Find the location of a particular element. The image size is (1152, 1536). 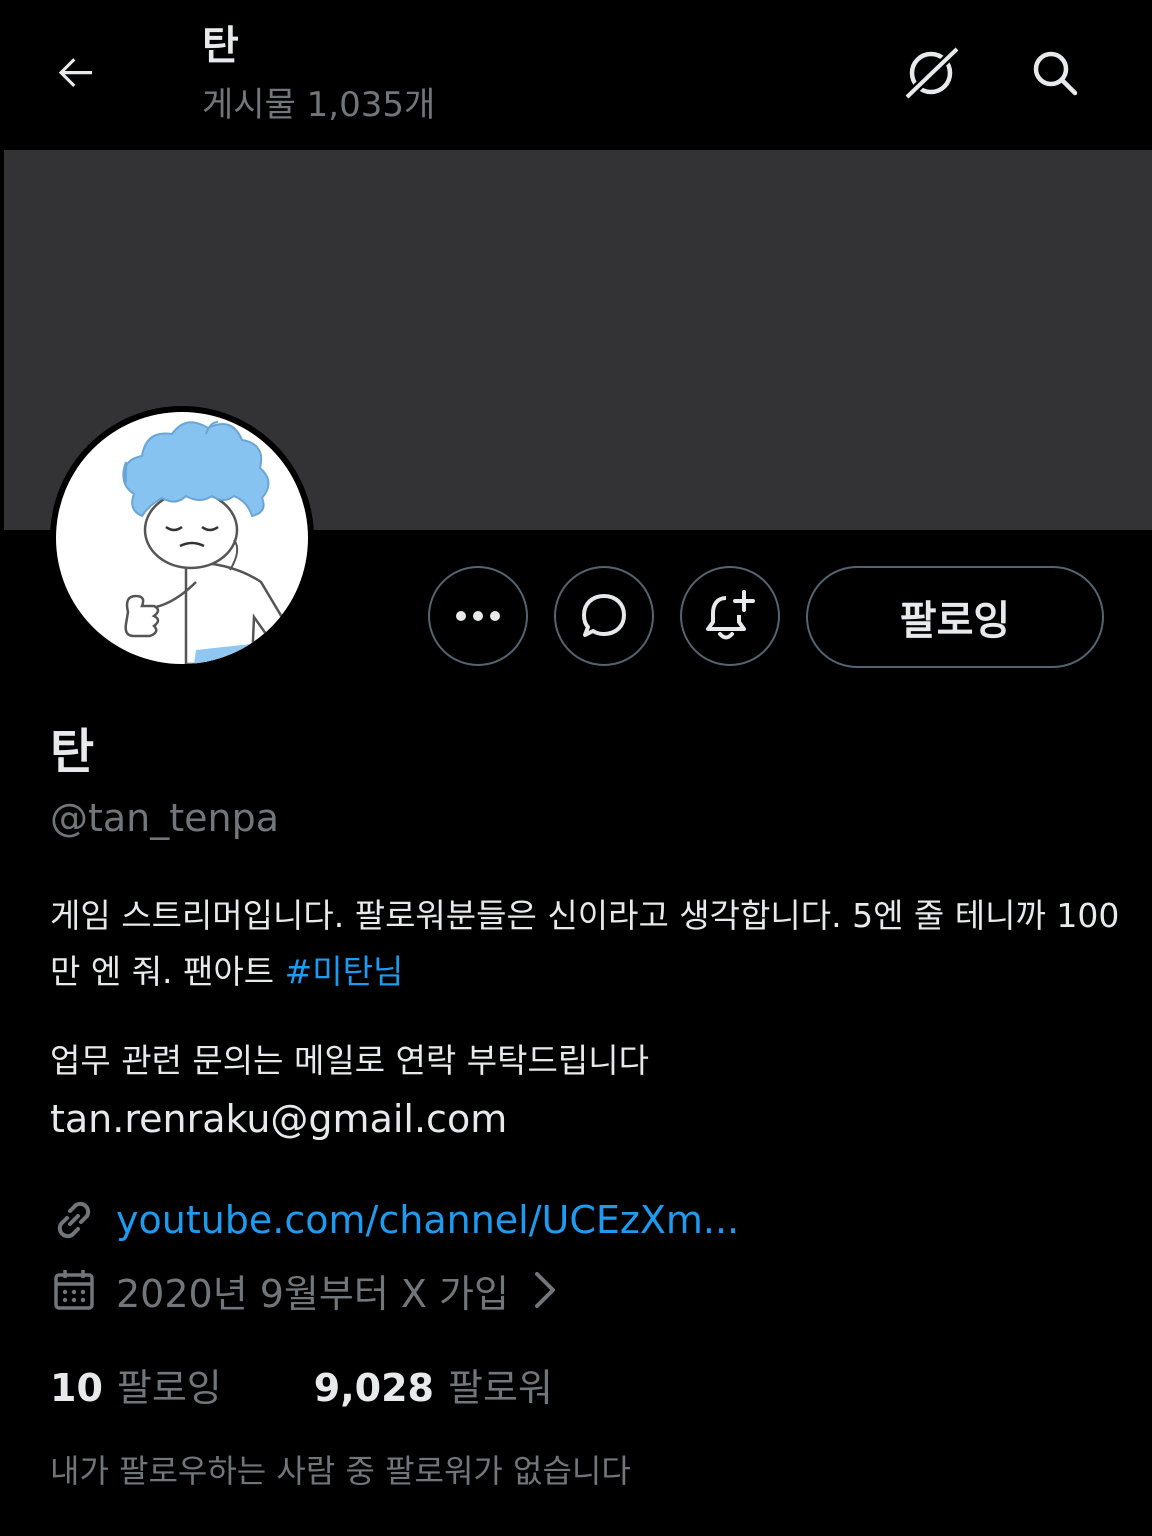

more-button is located at coordinates (478, 616).